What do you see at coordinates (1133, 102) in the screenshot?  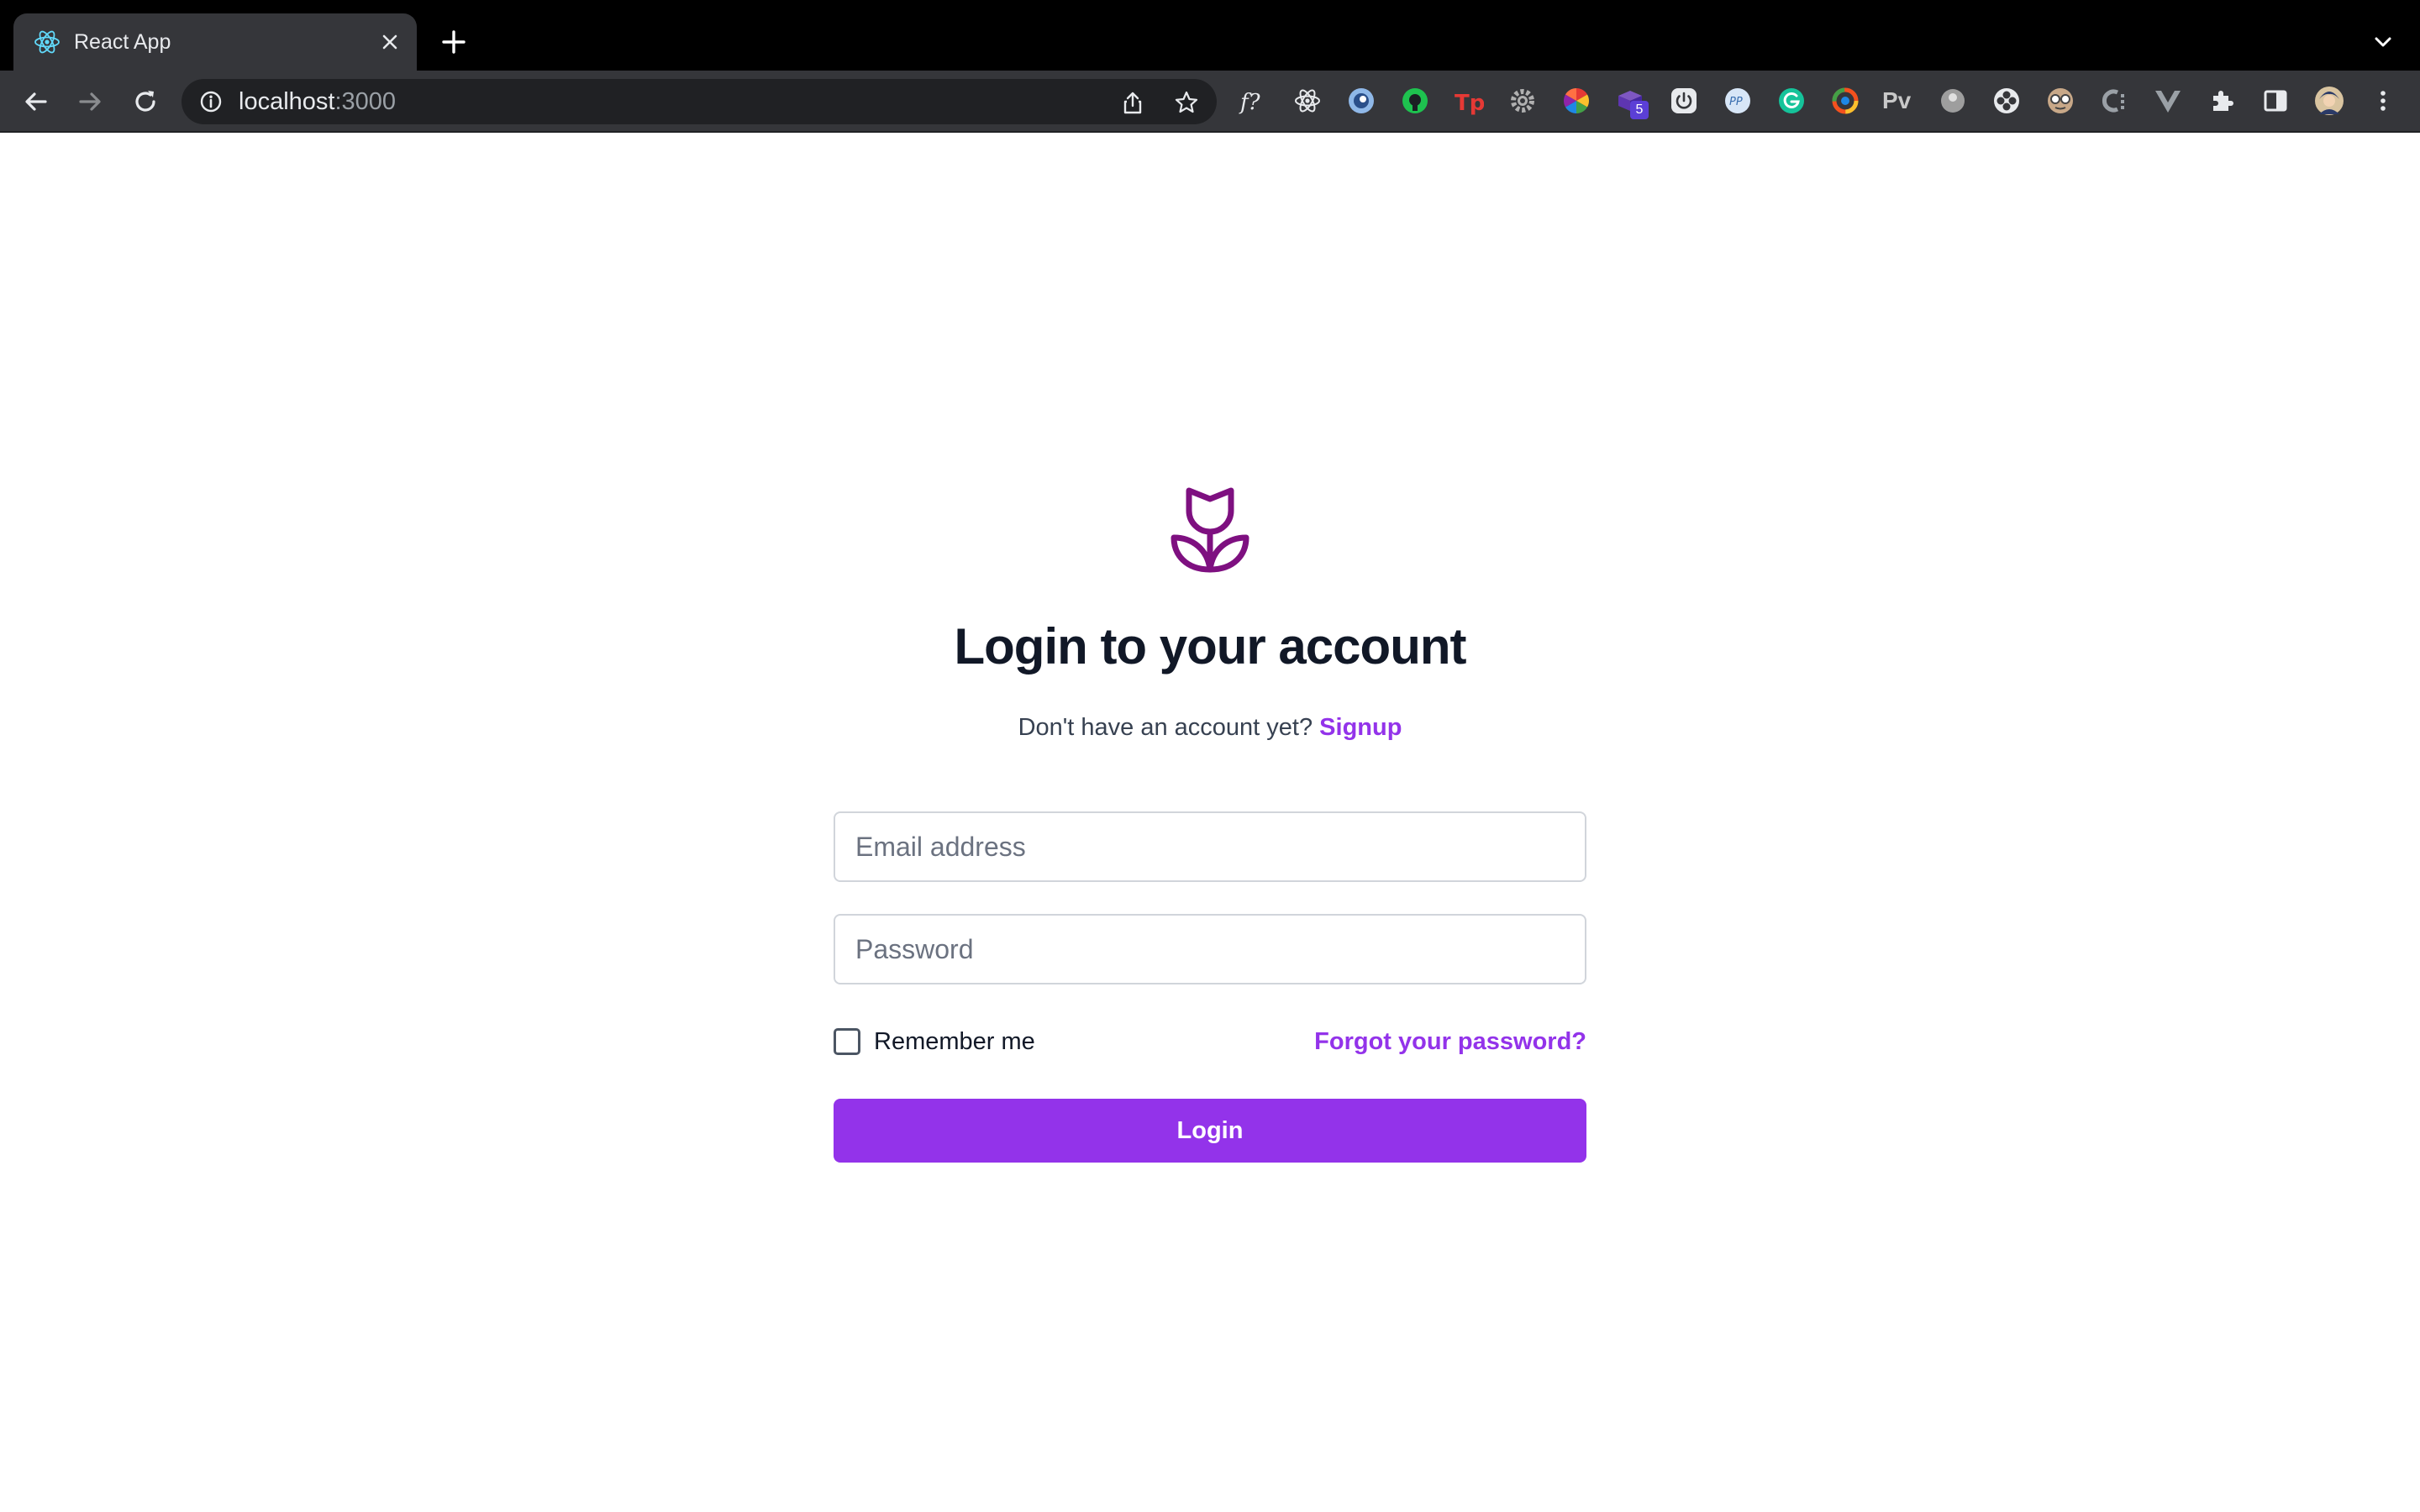 I see `share-icon` at bounding box center [1133, 102].